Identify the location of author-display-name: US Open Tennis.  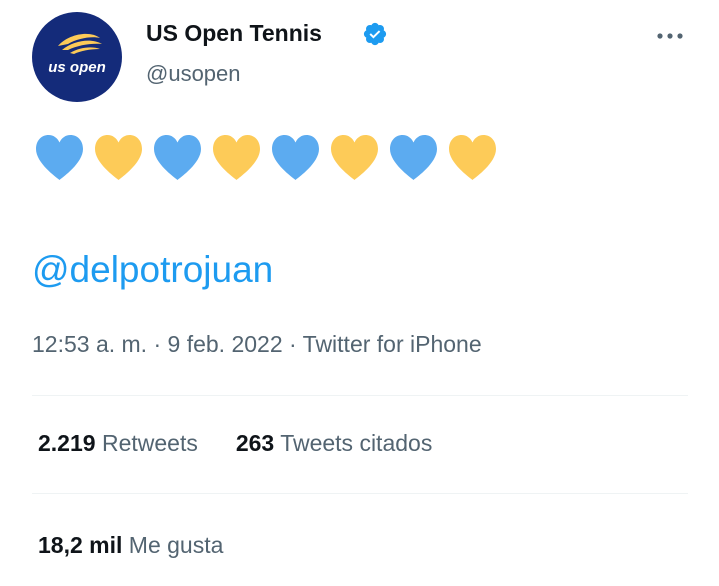
(234, 33).